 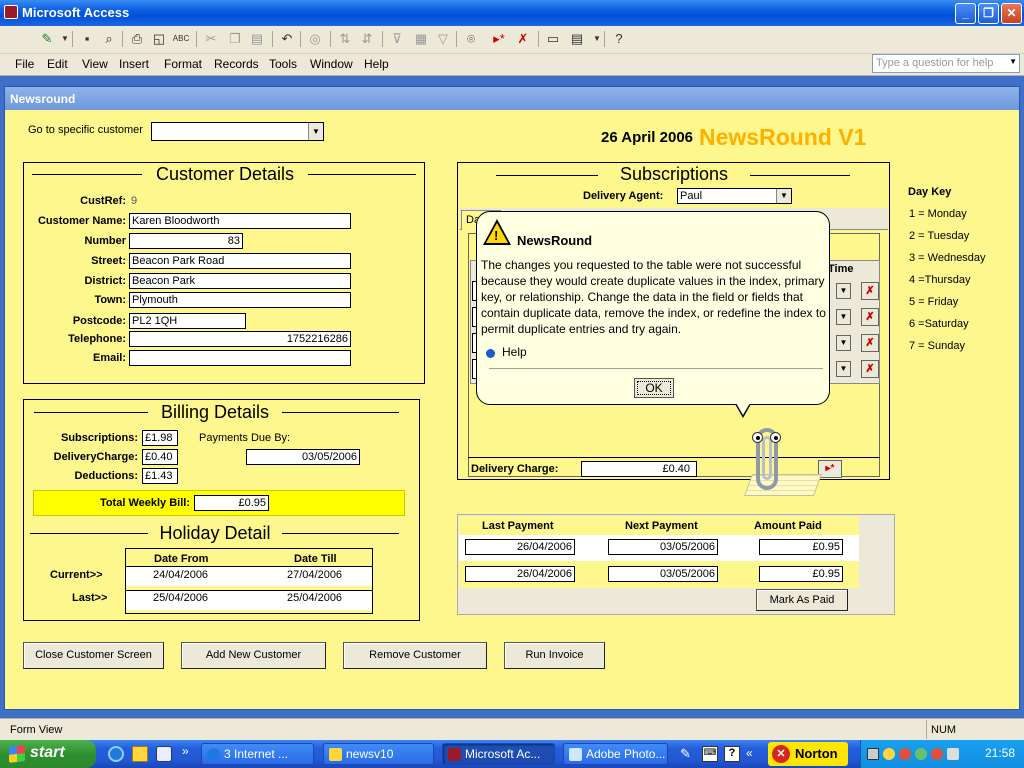 What do you see at coordinates (873, 754) in the screenshot?
I see `network-icon` at bounding box center [873, 754].